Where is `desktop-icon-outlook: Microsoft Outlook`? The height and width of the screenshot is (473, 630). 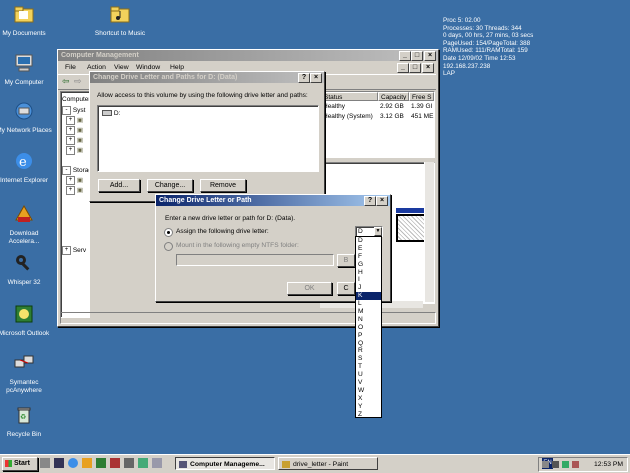
desktop-icon-outlook: Microsoft Outlook is located at coordinates (27, 320).